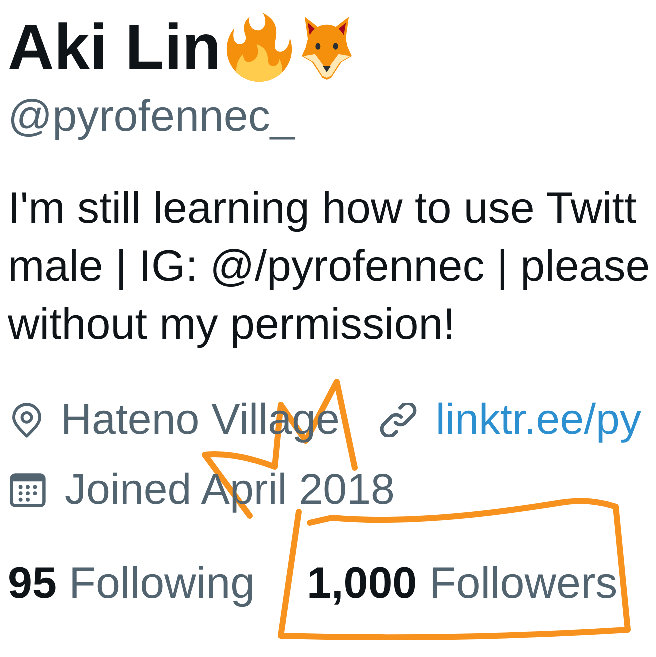 The image size is (656, 657). What do you see at coordinates (539, 420) in the screenshot?
I see `profile-link: linktr.ee/py` at bounding box center [539, 420].